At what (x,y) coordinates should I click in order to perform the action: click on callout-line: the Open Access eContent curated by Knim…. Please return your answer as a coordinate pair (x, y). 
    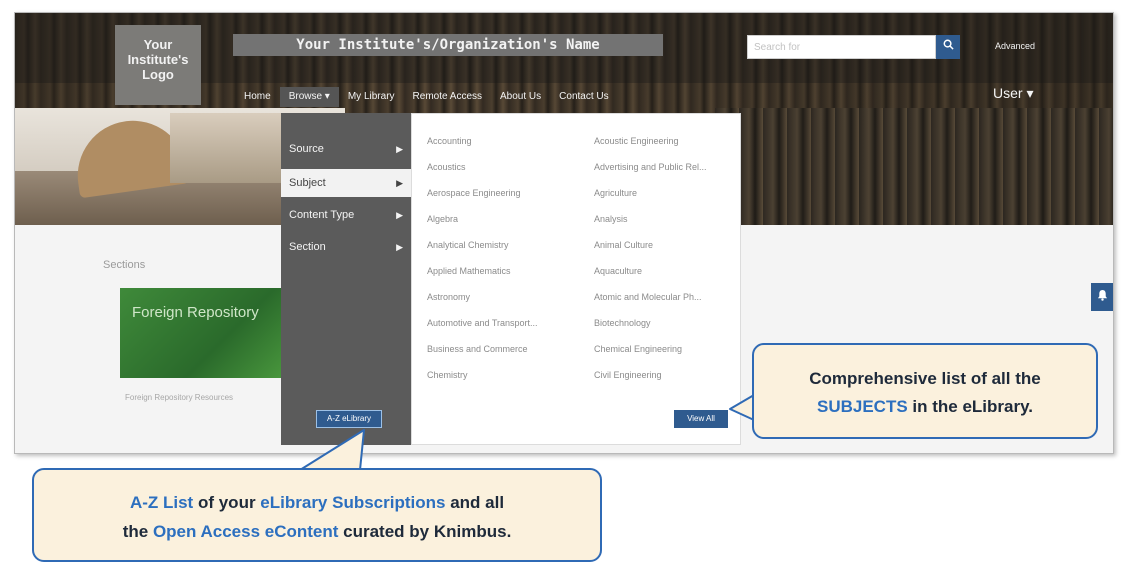
    Looking at the image, I should click on (317, 531).